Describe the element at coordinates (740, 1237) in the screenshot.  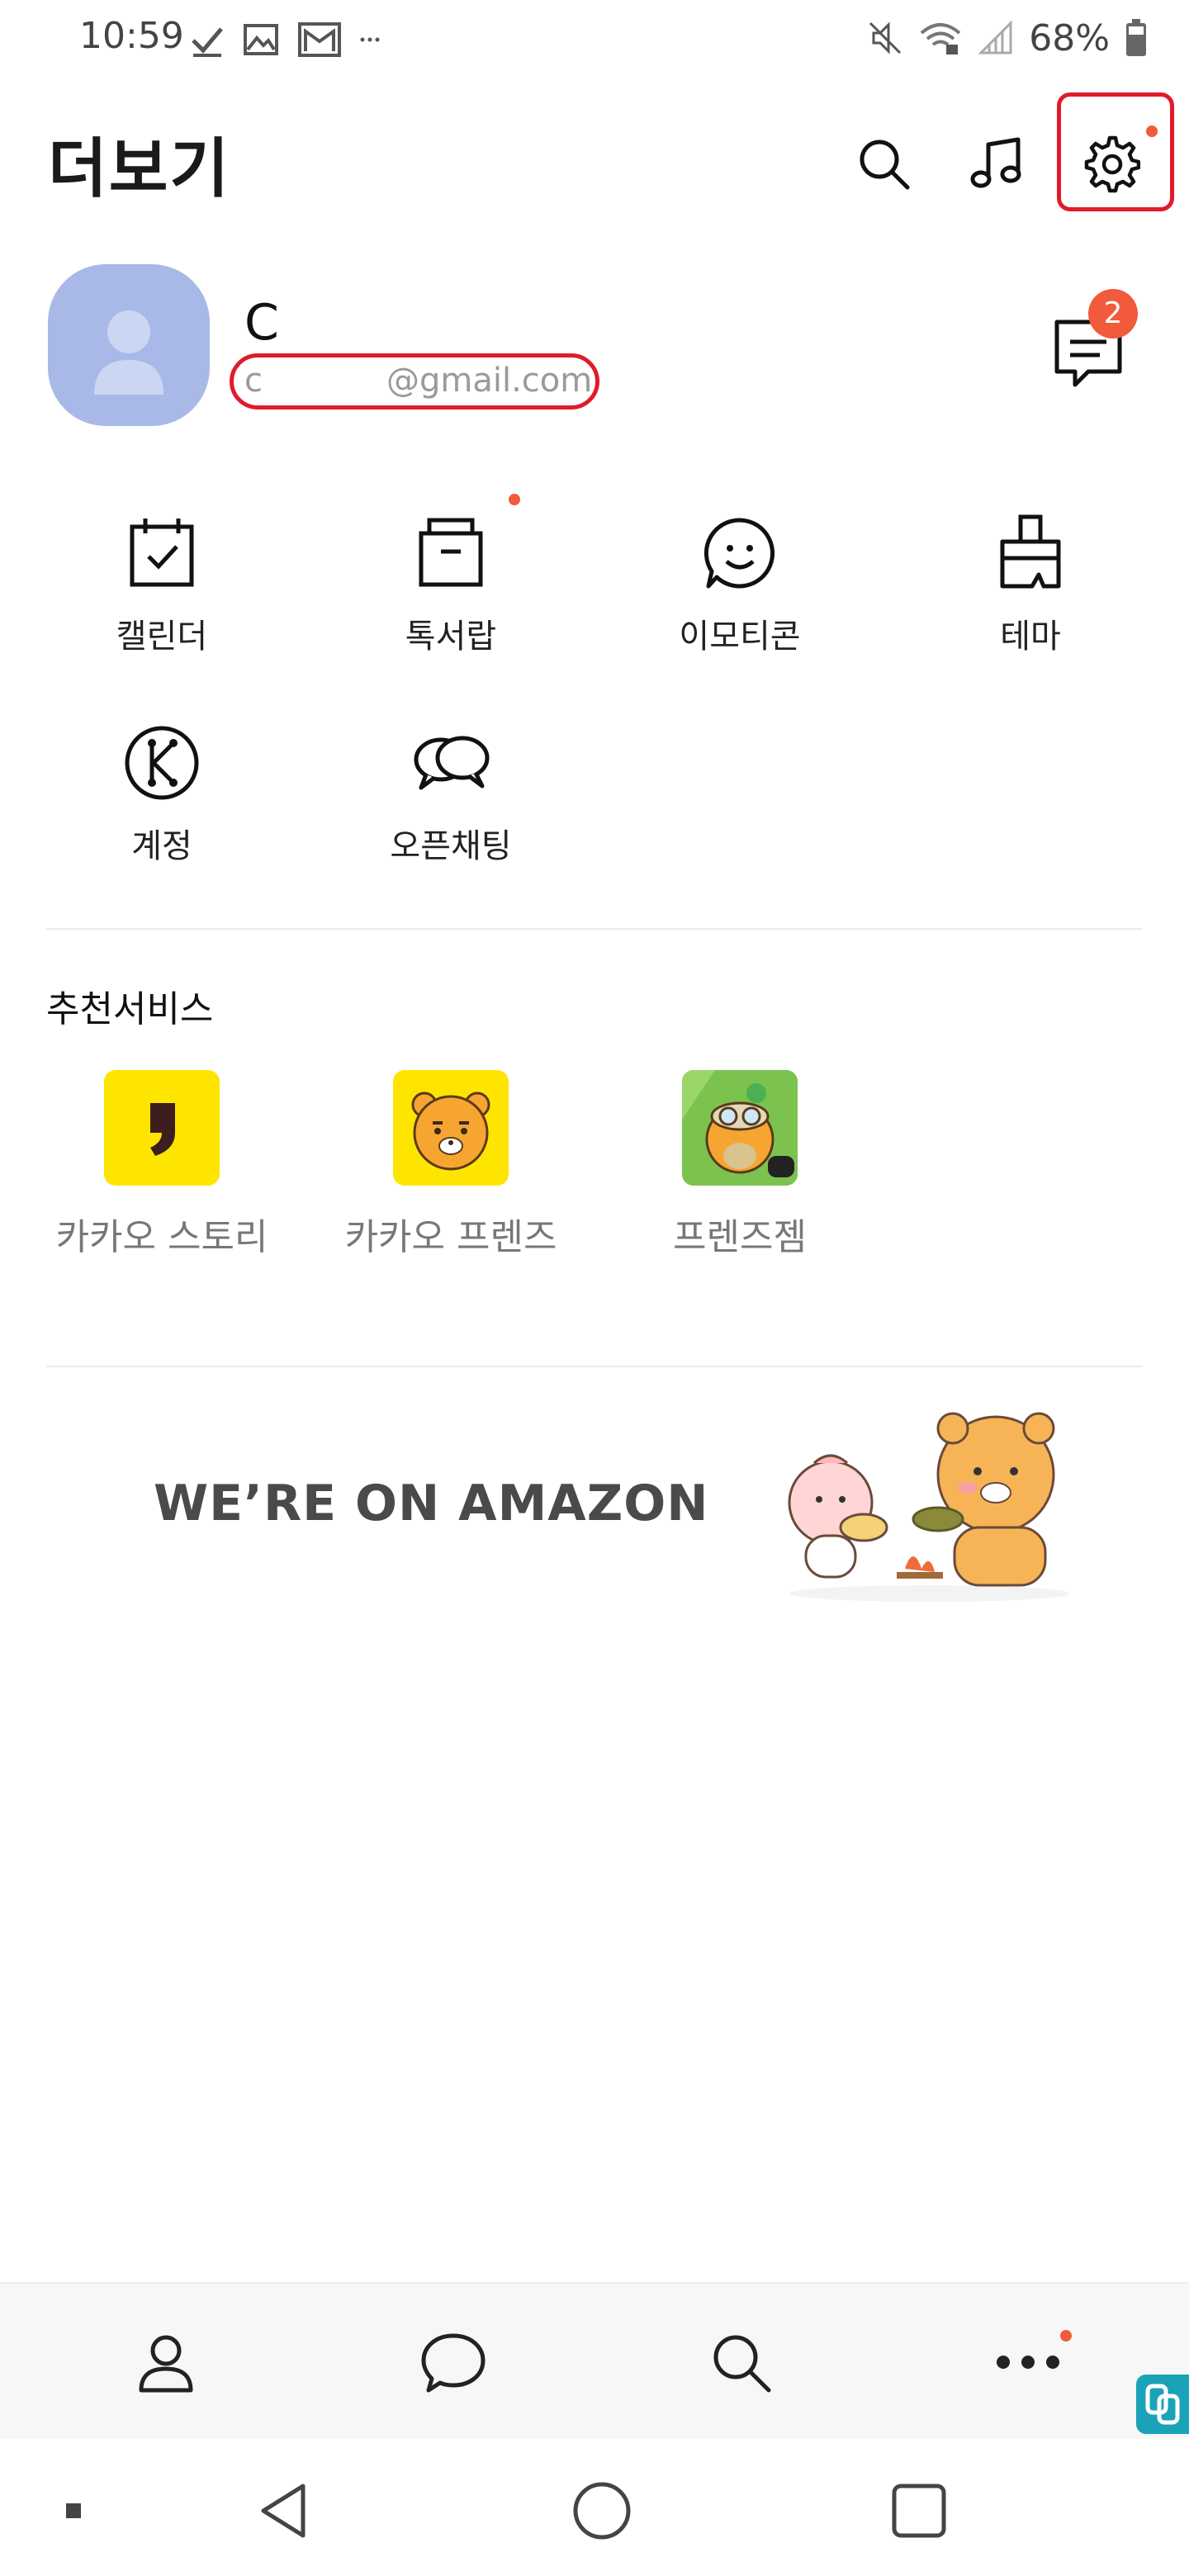
I see `rec-label: 프렌즈젬` at that location.